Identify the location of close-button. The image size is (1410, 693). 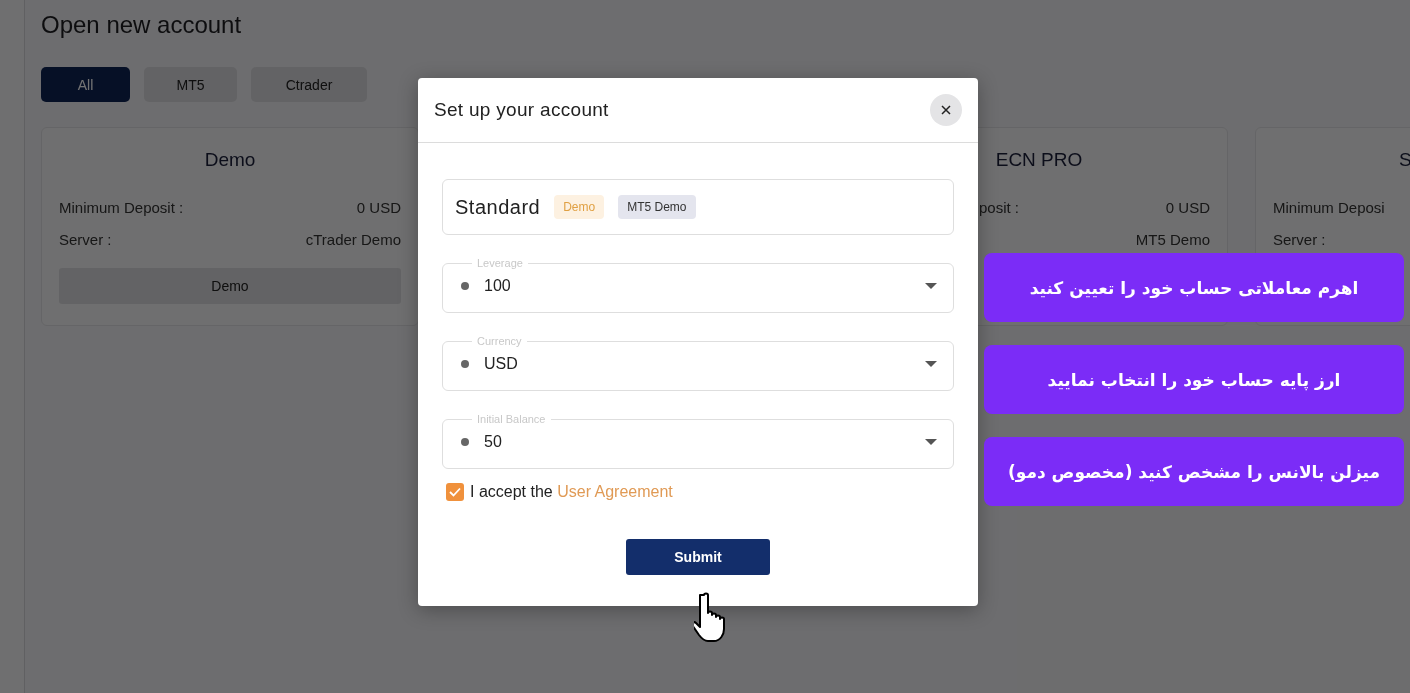
(946, 110).